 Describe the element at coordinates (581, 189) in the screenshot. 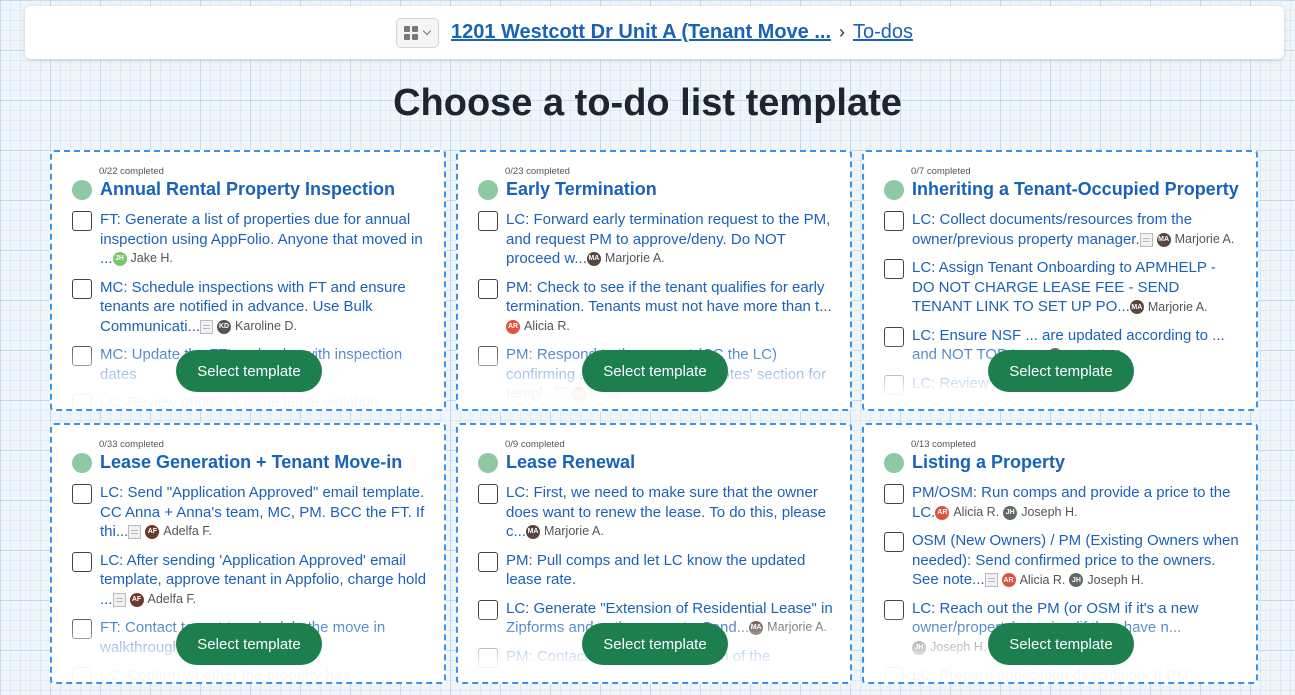

I see `template-title: Early Termination` at that location.